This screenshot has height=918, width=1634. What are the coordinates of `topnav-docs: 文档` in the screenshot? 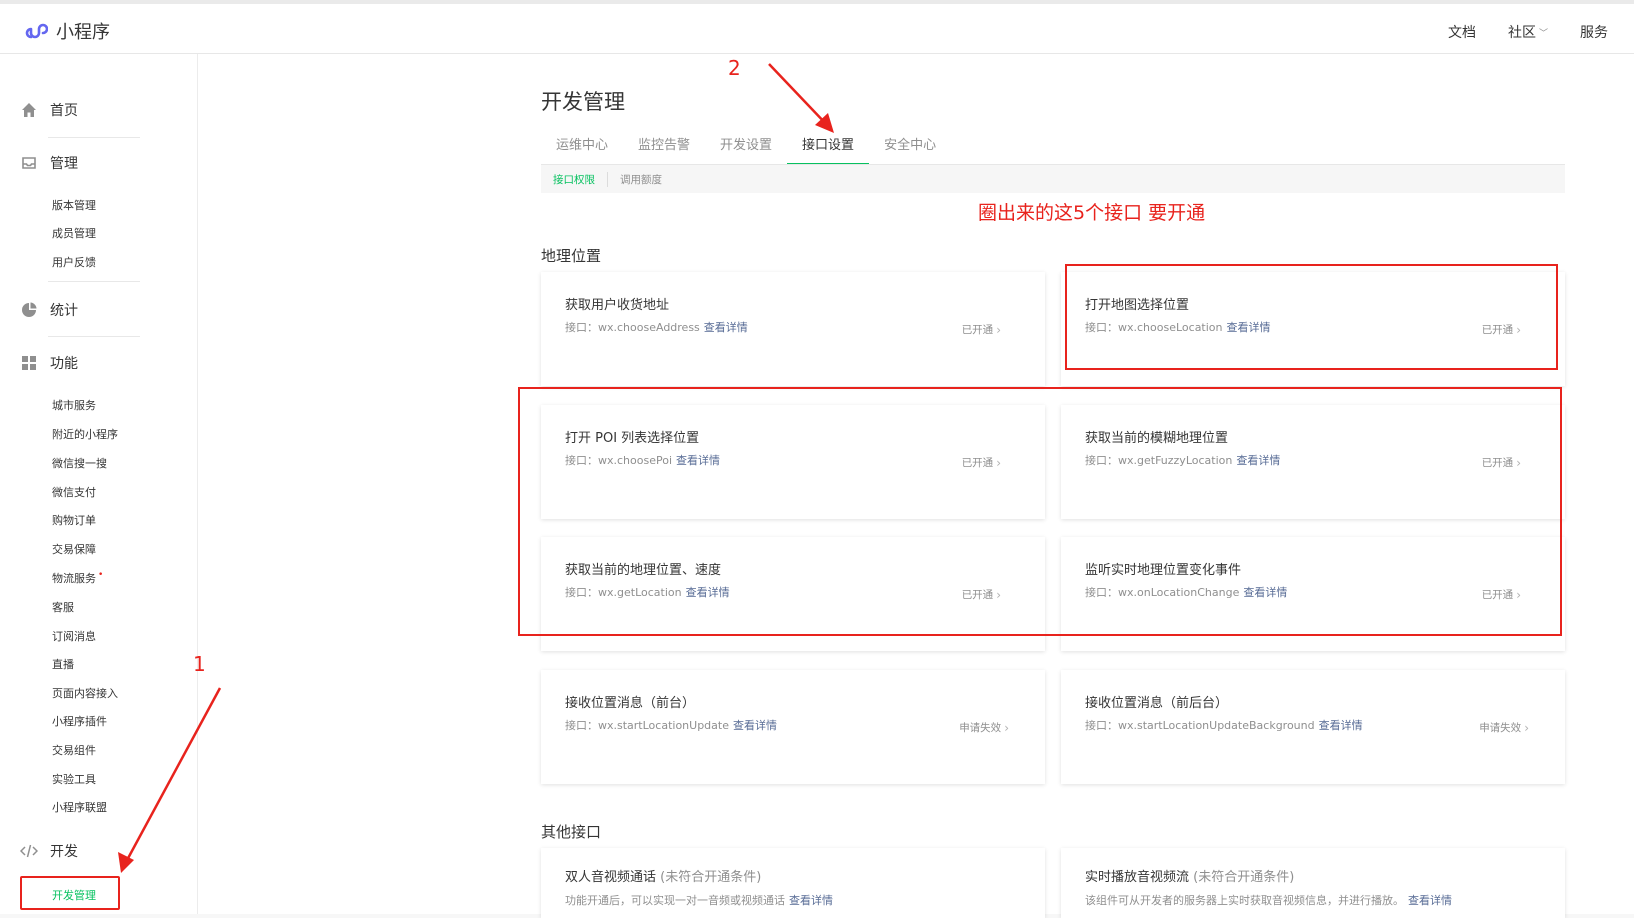 It's located at (1462, 32).